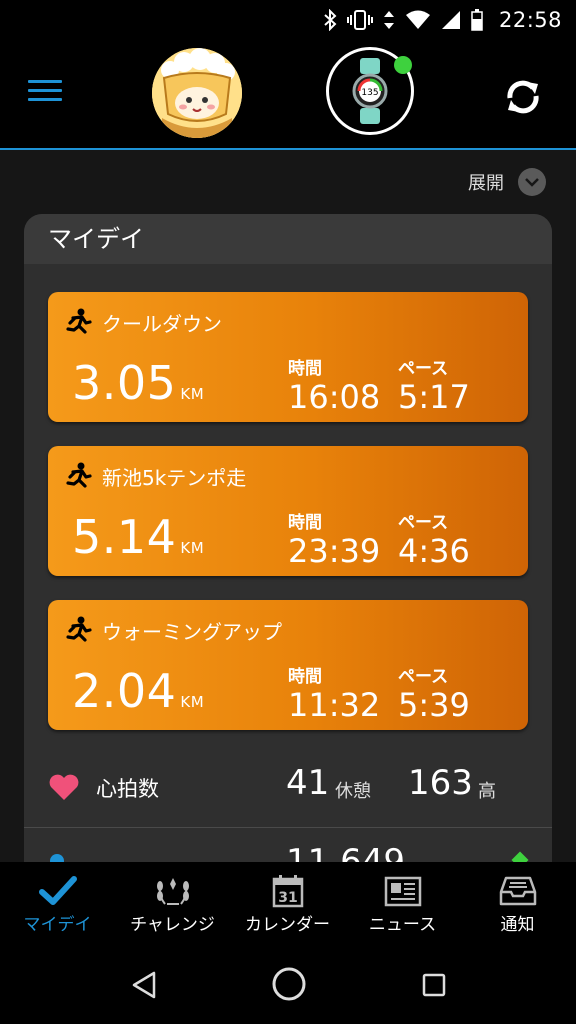 This screenshot has width=576, height=1024. I want to click on card-title: マイデイ, so click(288, 239).